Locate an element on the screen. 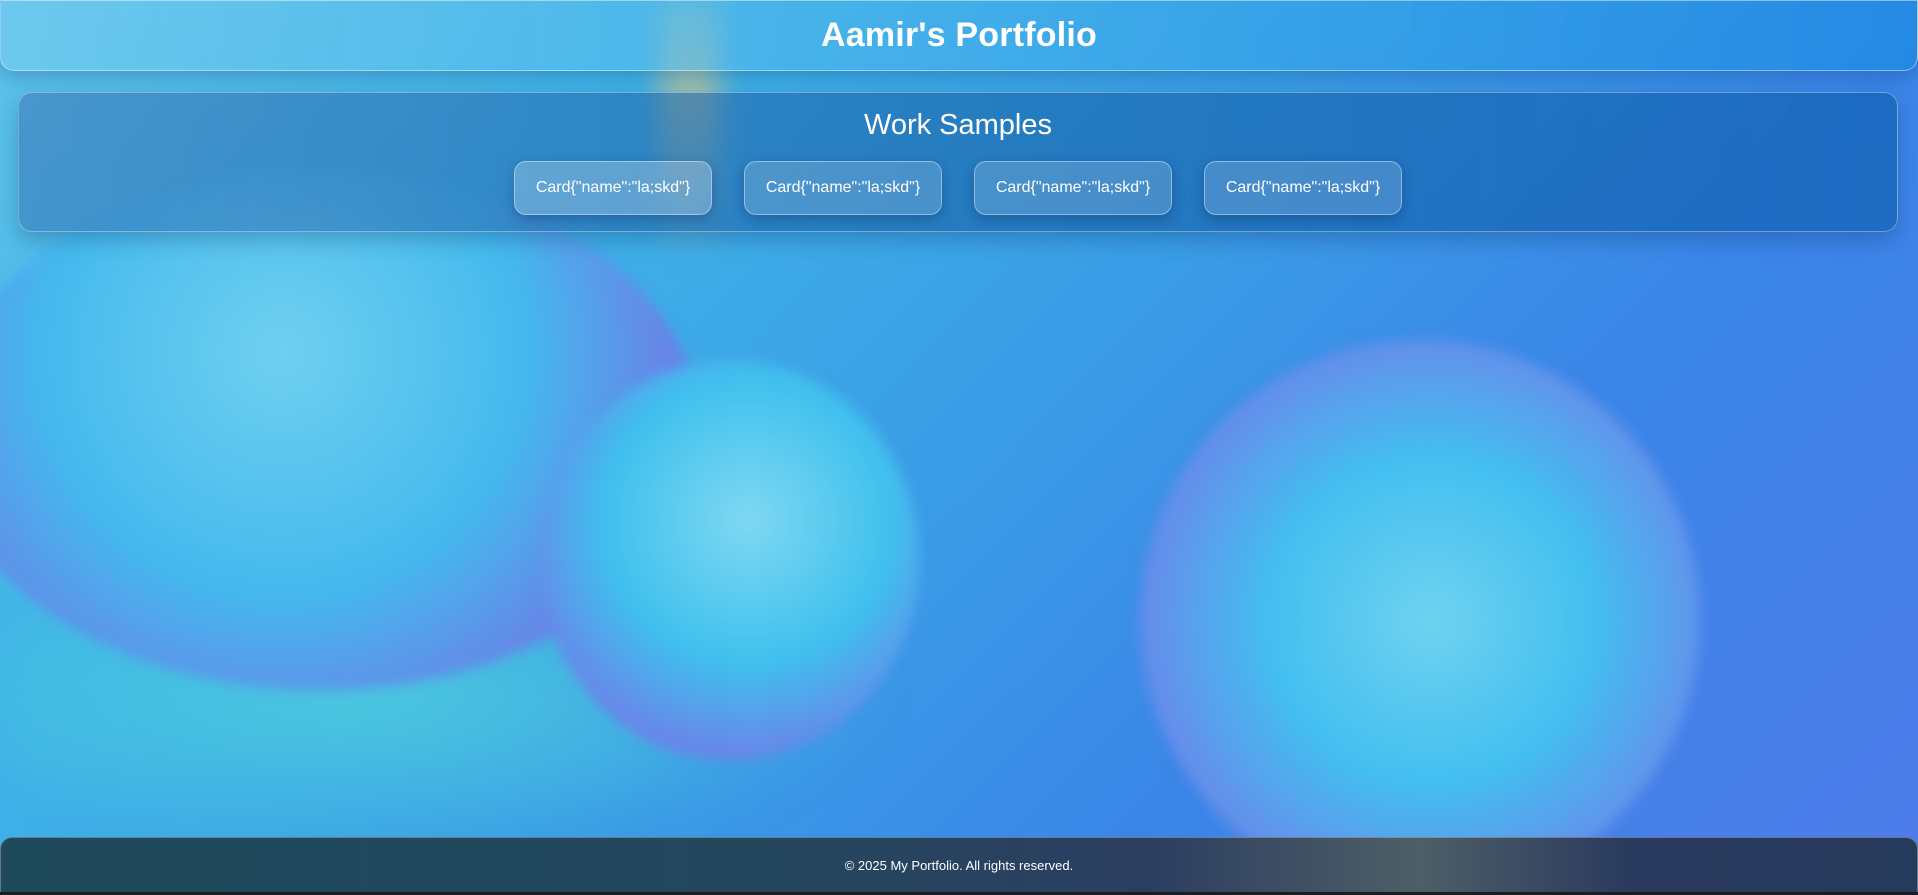 The height and width of the screenshot is (895, 1918). work-samples-title: Work Samples is located at coordinates (958, 125).